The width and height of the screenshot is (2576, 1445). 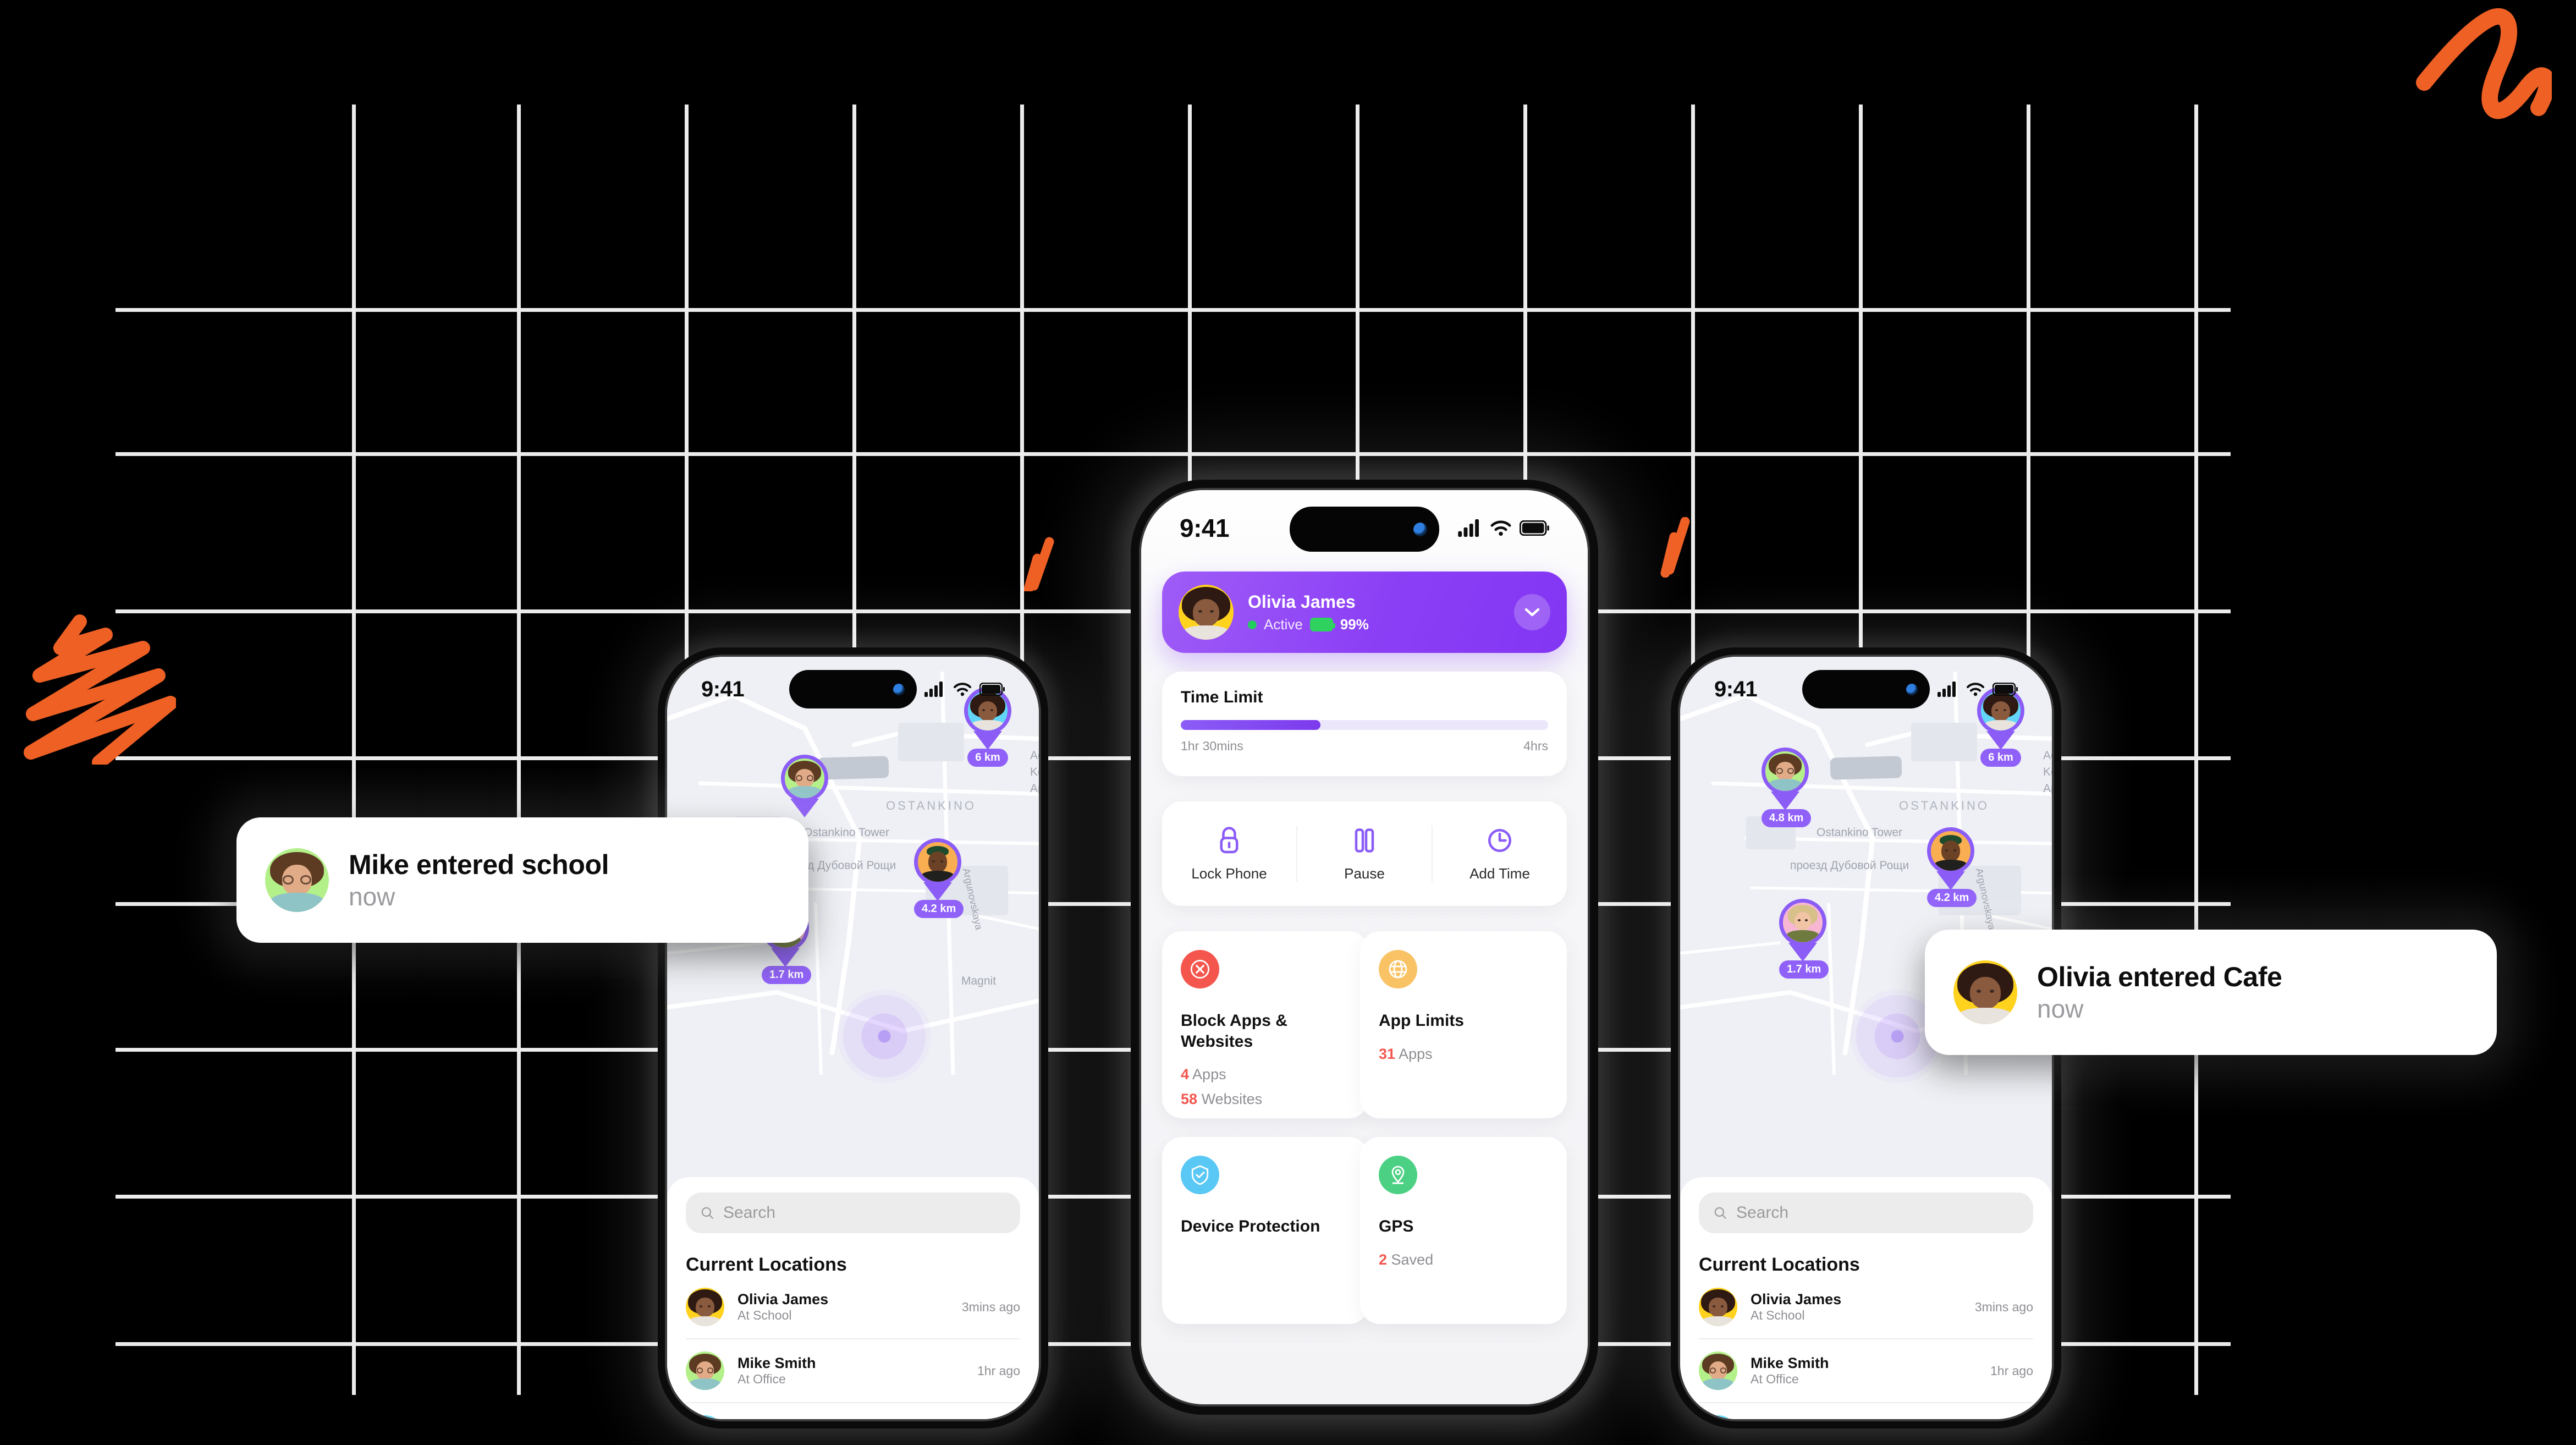 I want to click on status-badge: Active, so click(x=1283, y=624).